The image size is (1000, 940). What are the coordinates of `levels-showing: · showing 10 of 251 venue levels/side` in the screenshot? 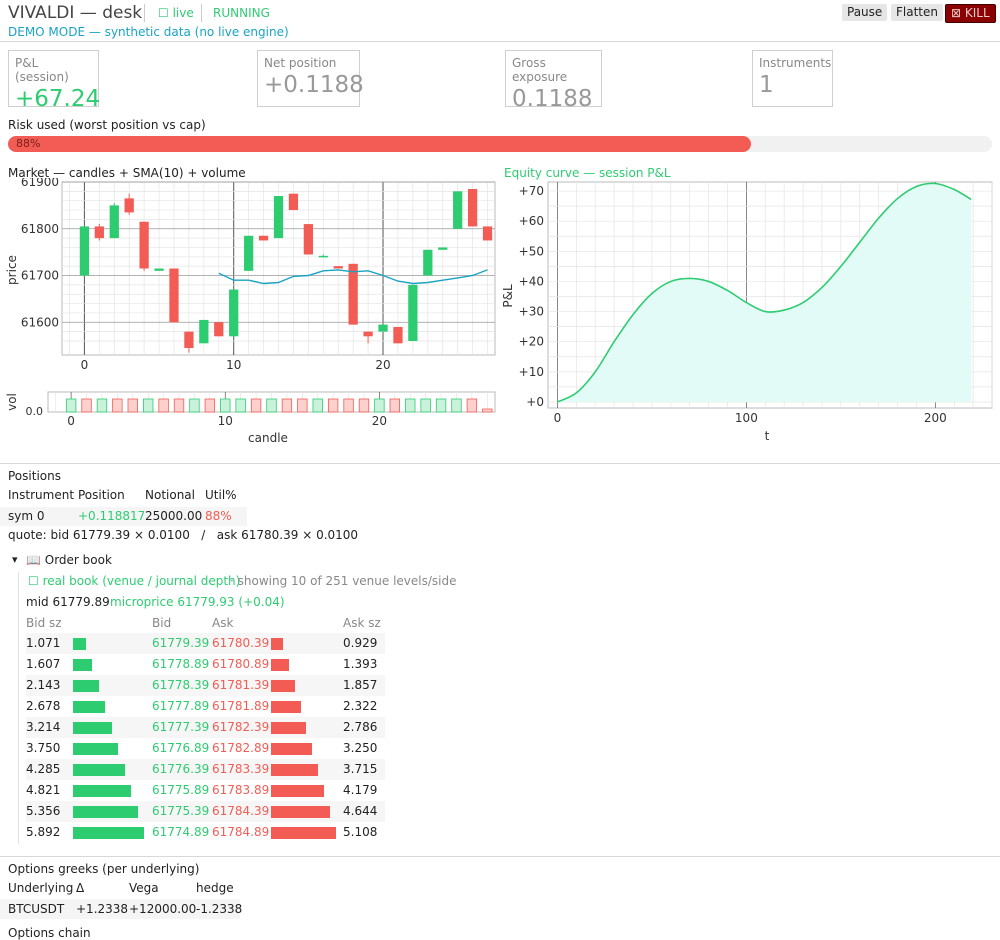 It's located at (343, 581).